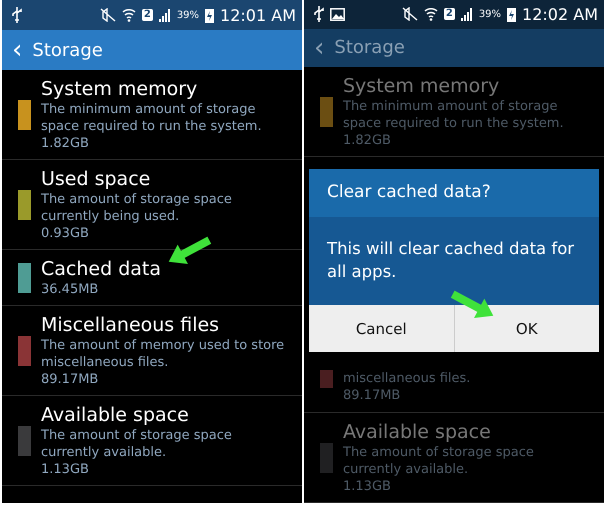 The height and width of the screenshot is (505, 606). Describe the element at coordinates (454, 261) in the screenshot. I see `dialog-message: This will clear cached data for all apps.` at that location.